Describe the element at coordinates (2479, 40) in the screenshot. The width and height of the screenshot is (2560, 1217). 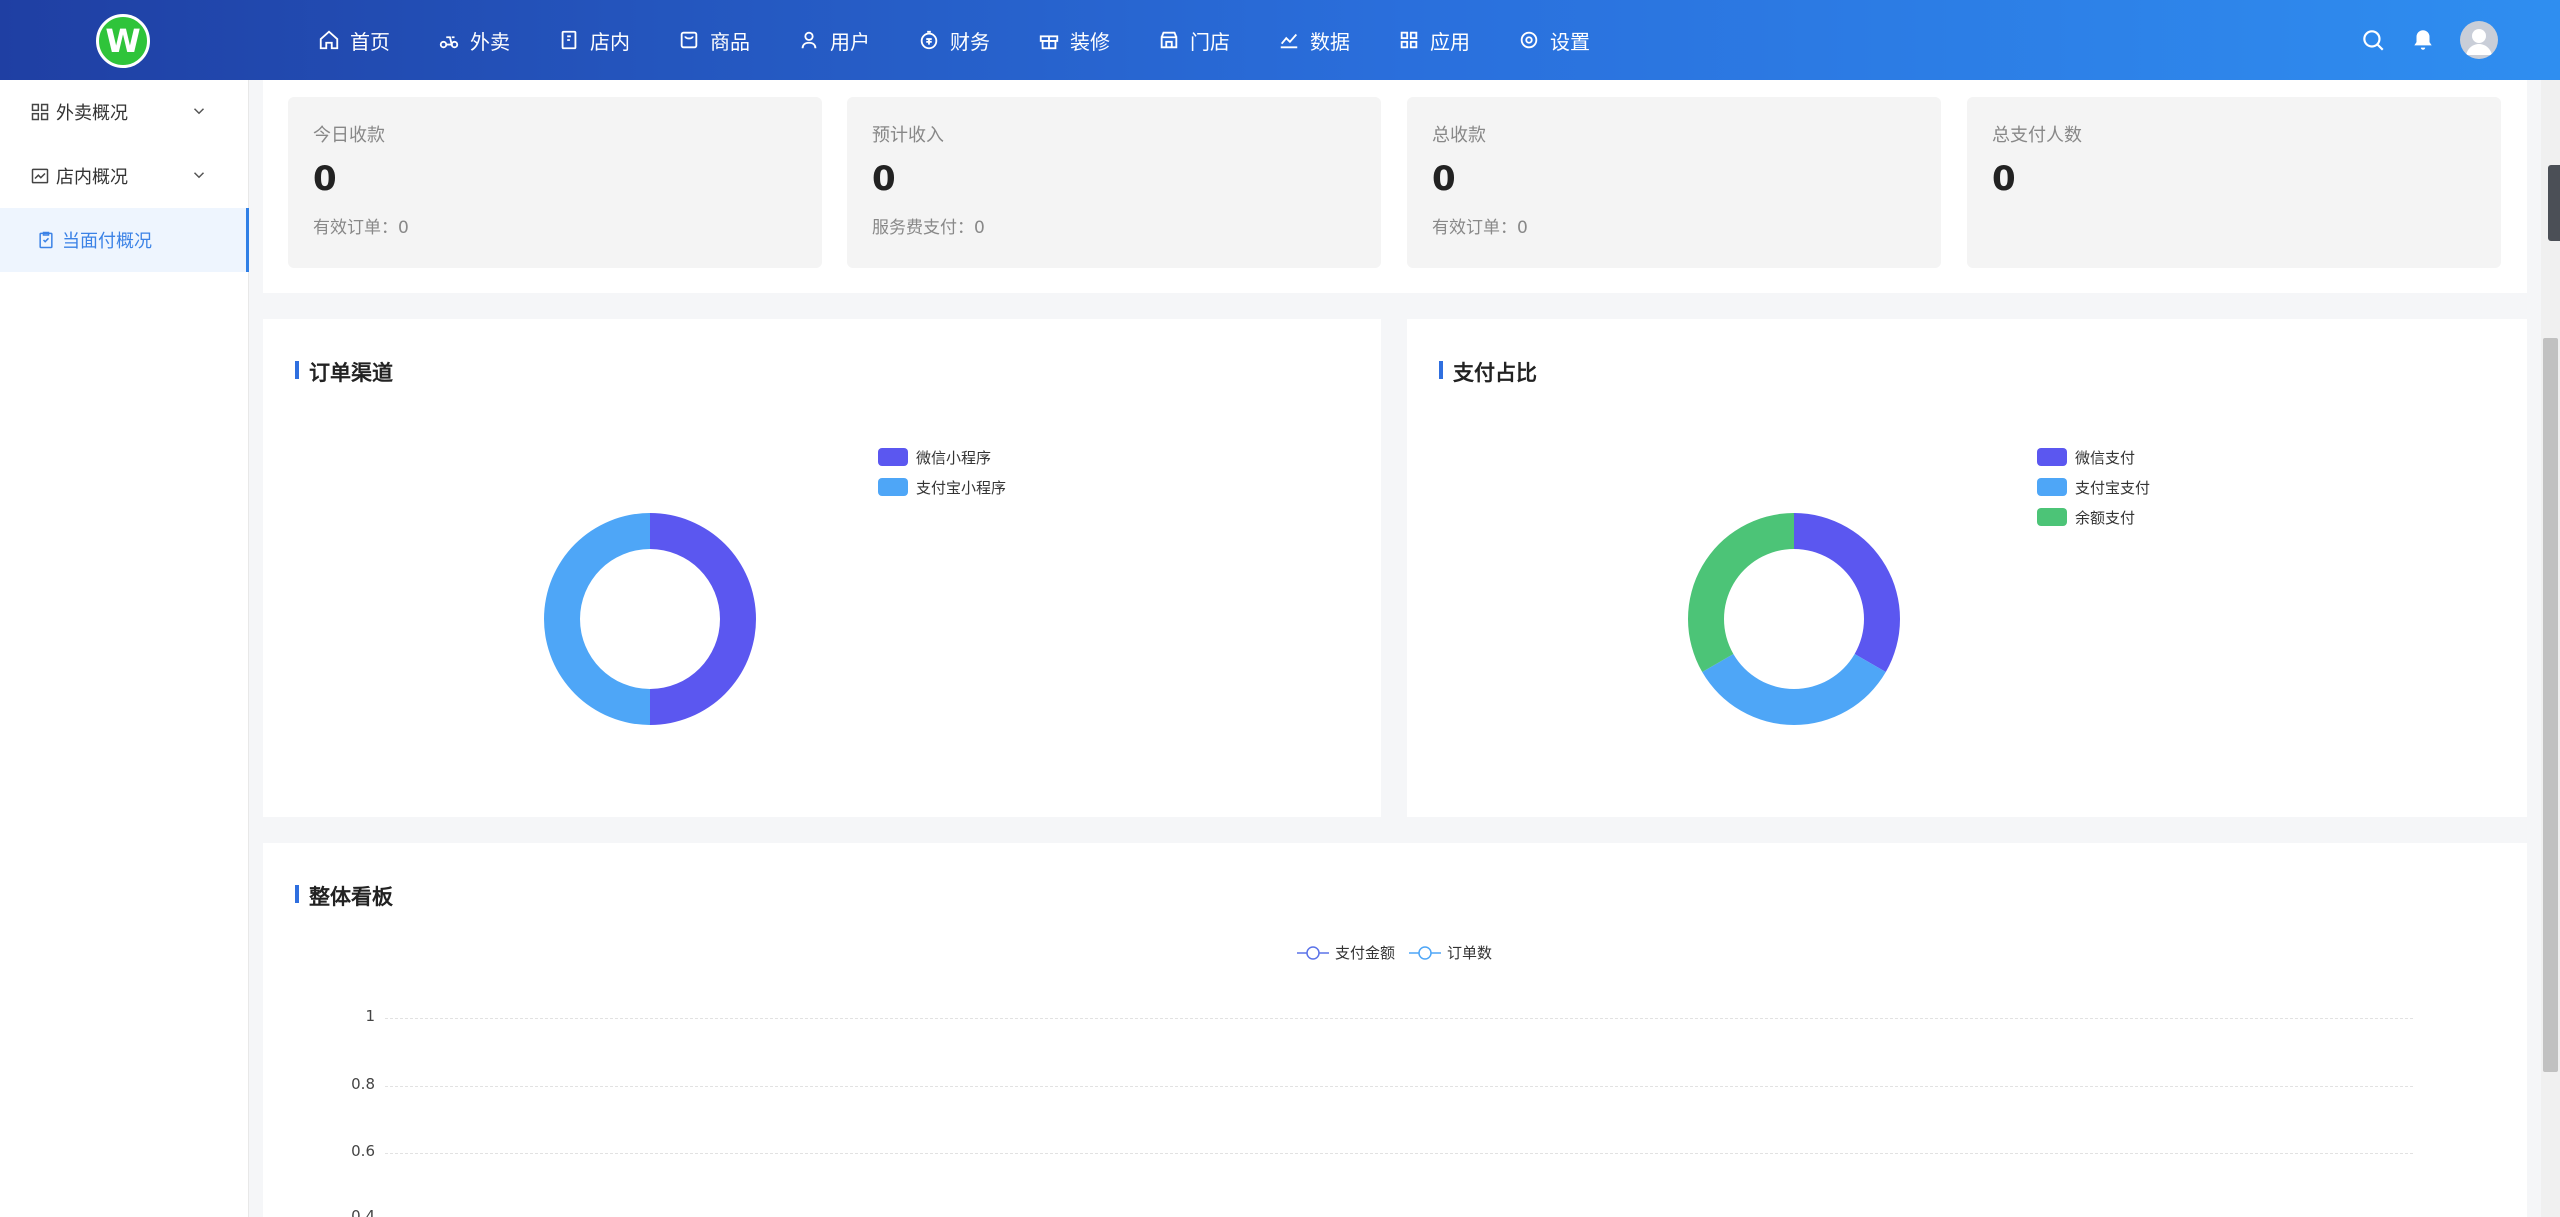
I see `avatar` at that location.